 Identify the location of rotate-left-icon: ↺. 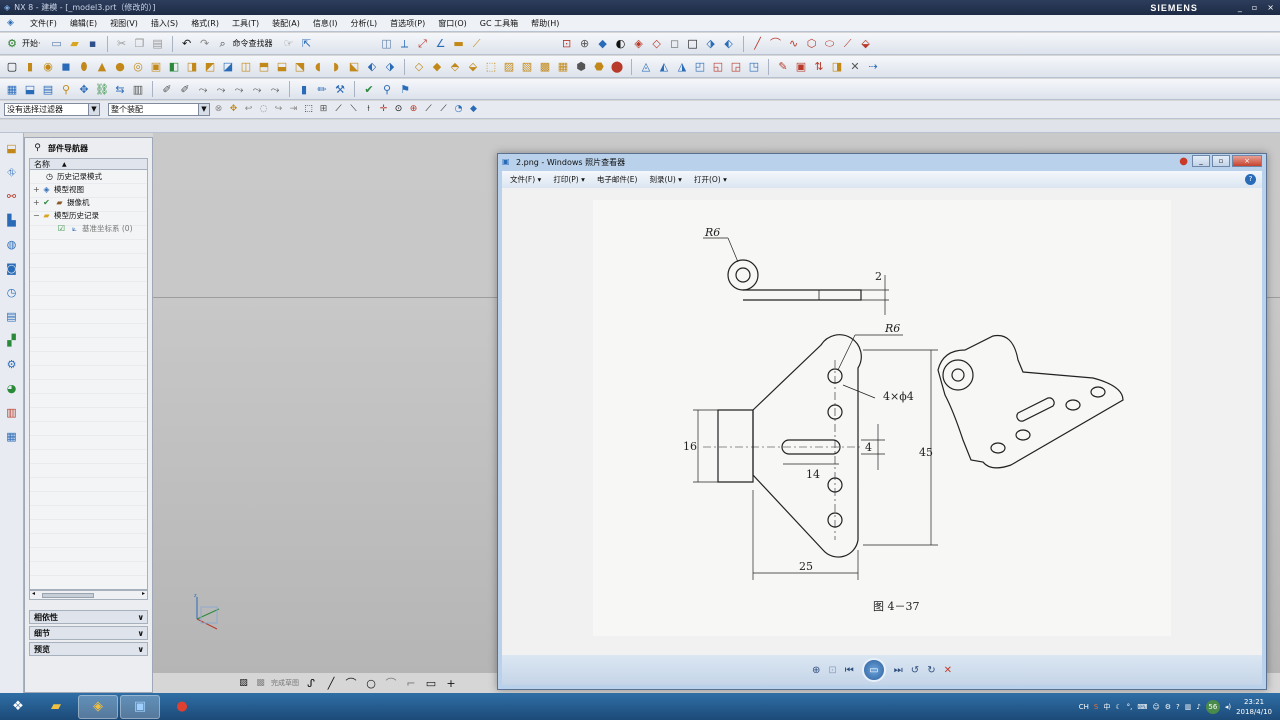
(915, 670).